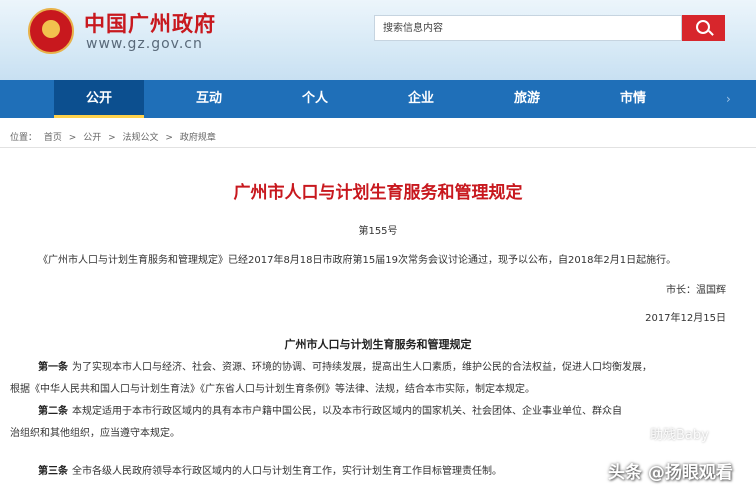  I want to click on breadcrumb-item-government-rules: 政府规章, so click(198, 138).